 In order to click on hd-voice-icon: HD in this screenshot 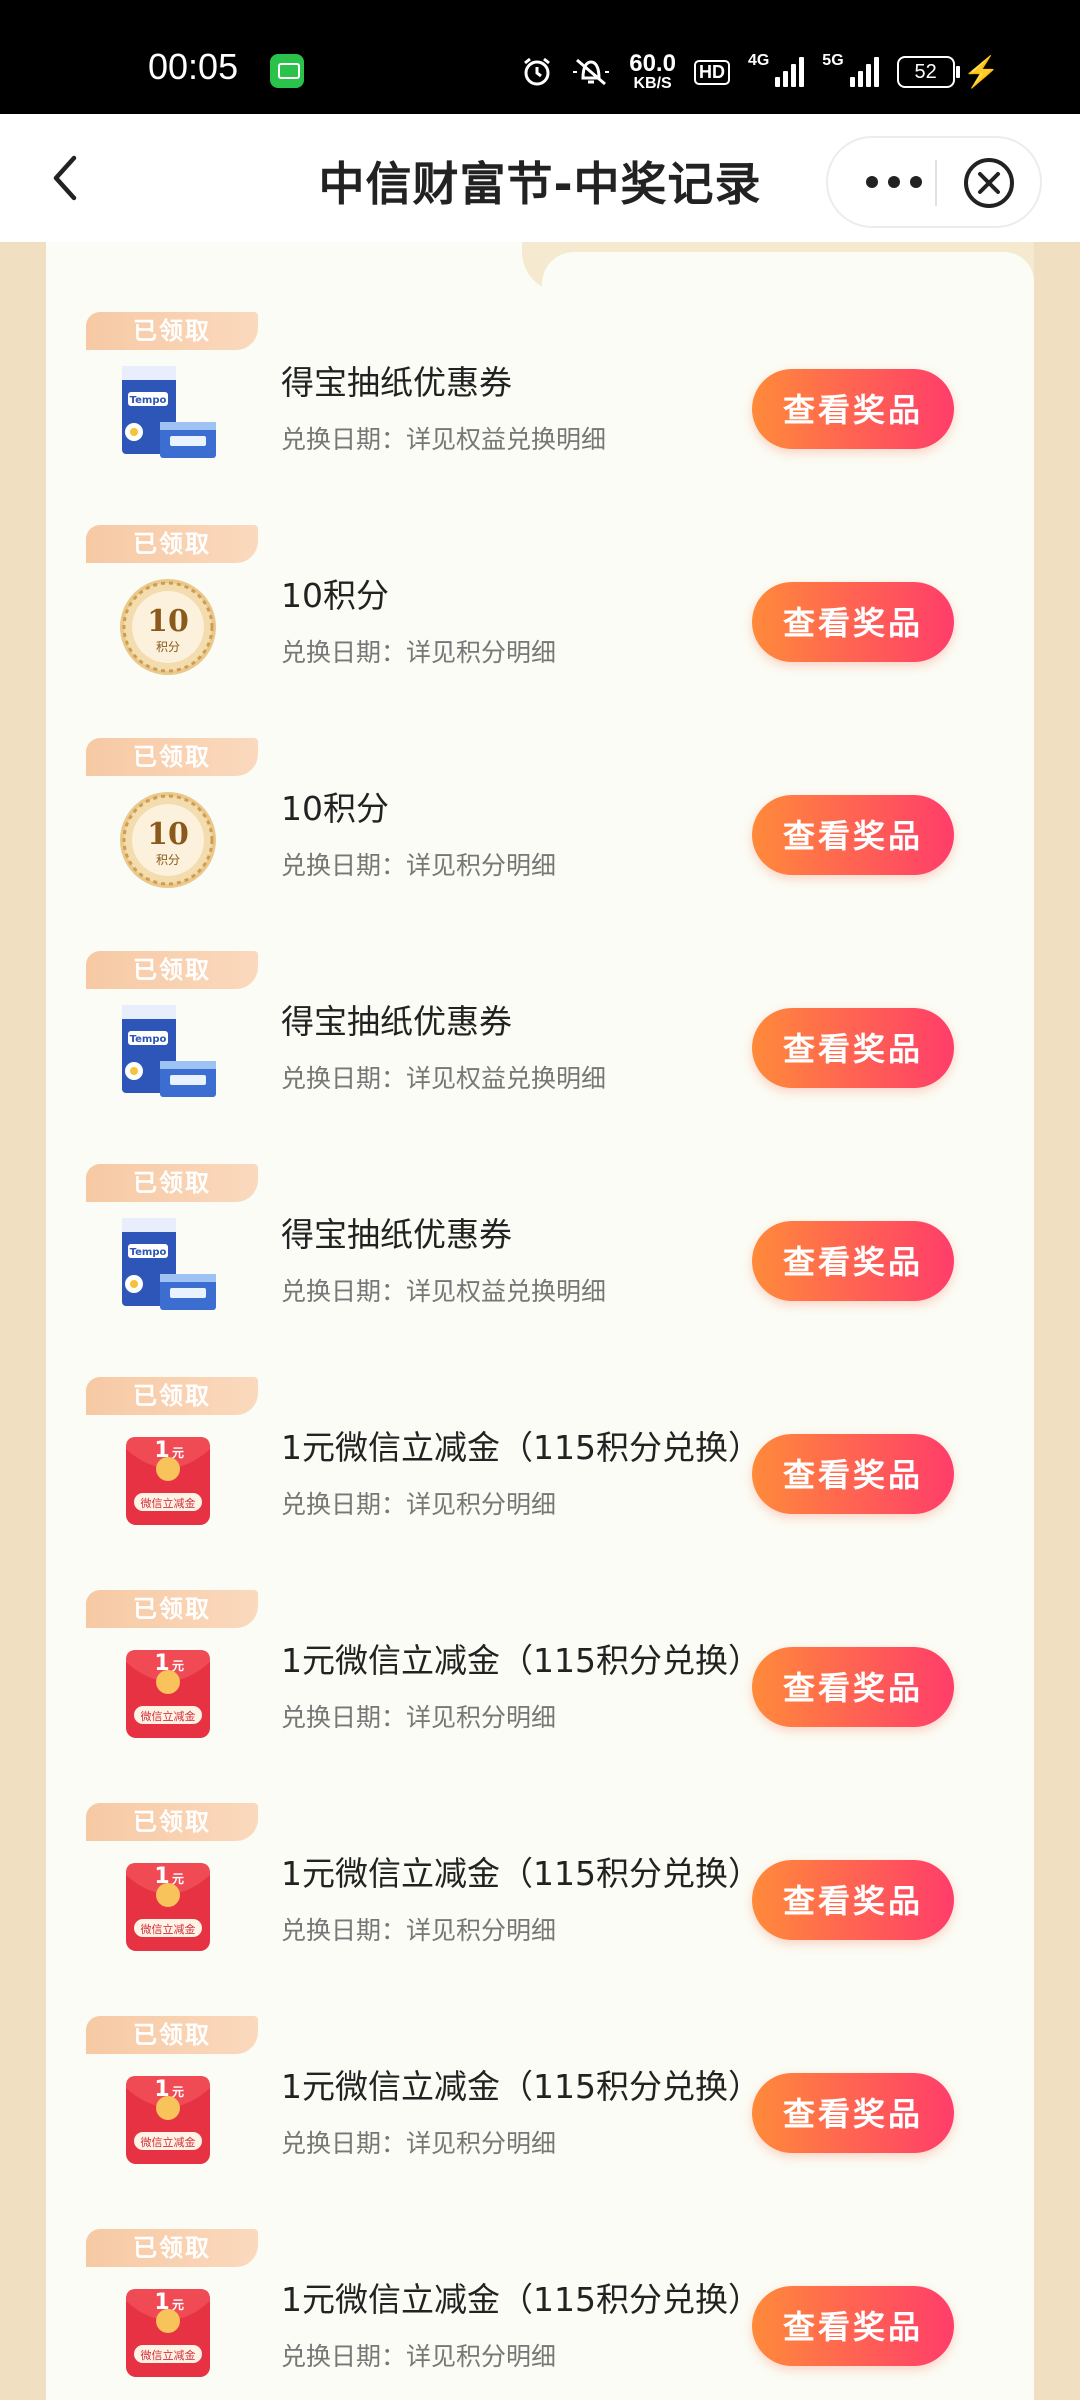, I will do `click(711, 72)`.